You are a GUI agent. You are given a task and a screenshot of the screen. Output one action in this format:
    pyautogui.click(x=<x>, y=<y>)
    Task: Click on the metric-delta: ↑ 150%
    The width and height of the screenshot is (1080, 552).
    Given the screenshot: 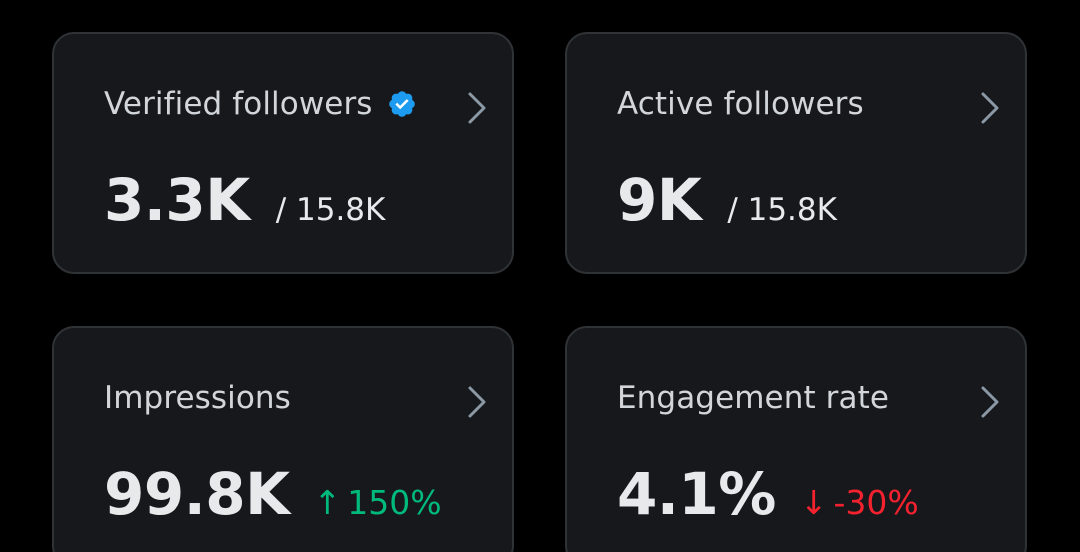 What is the action you would take?
    pyautogui.click(x=378, y=502)
    